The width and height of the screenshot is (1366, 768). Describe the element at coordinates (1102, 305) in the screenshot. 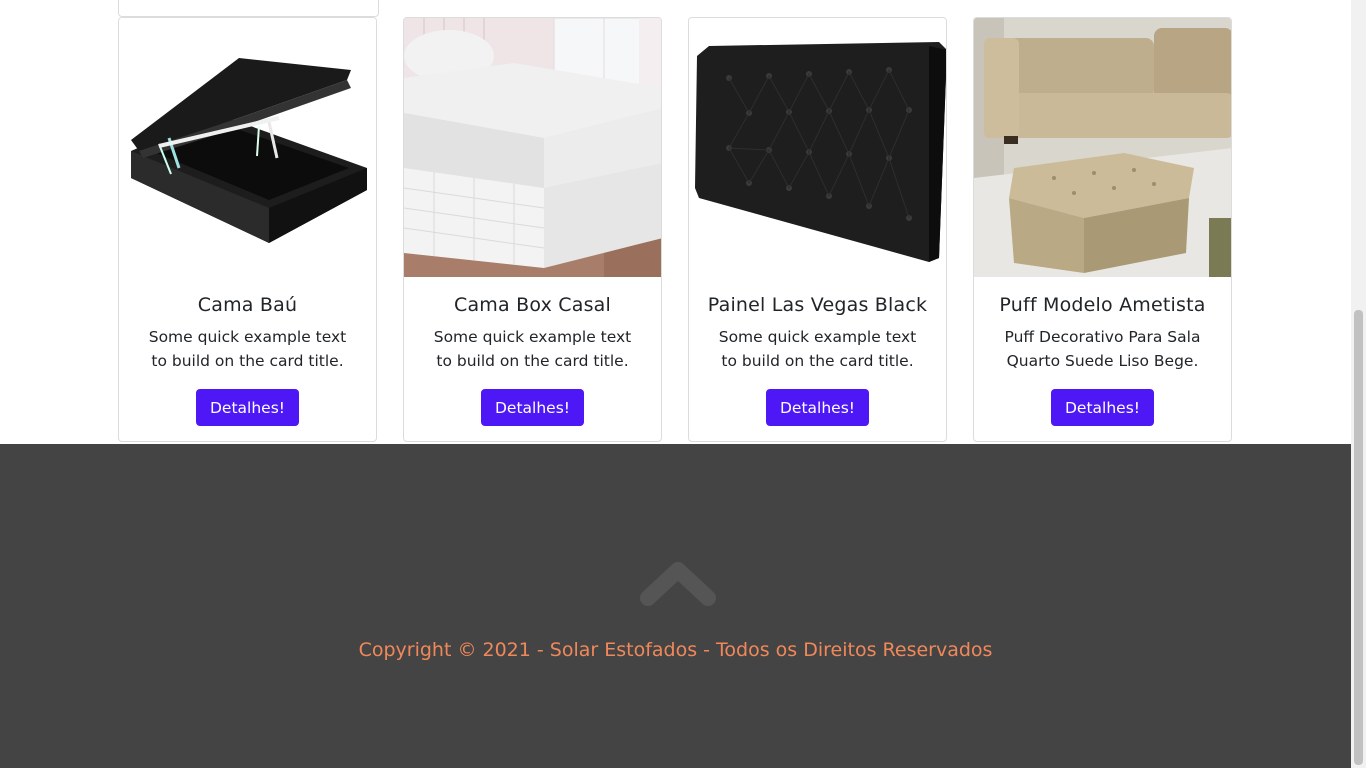

I see `card-title: Puff Modelo Ametista` at that location.